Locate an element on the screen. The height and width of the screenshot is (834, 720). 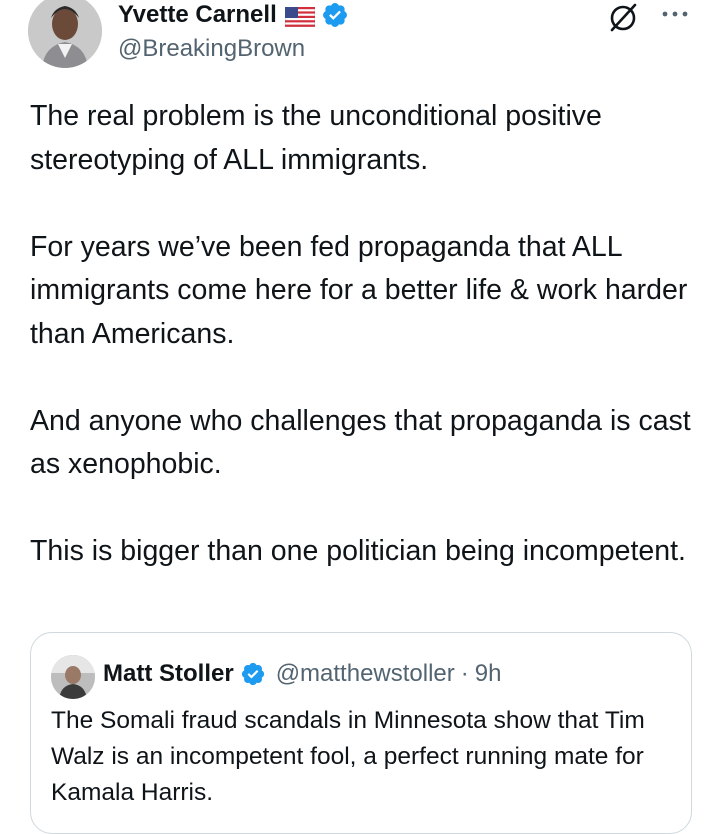
quoted-author-avatar-image is located at coordinates (73, 677).